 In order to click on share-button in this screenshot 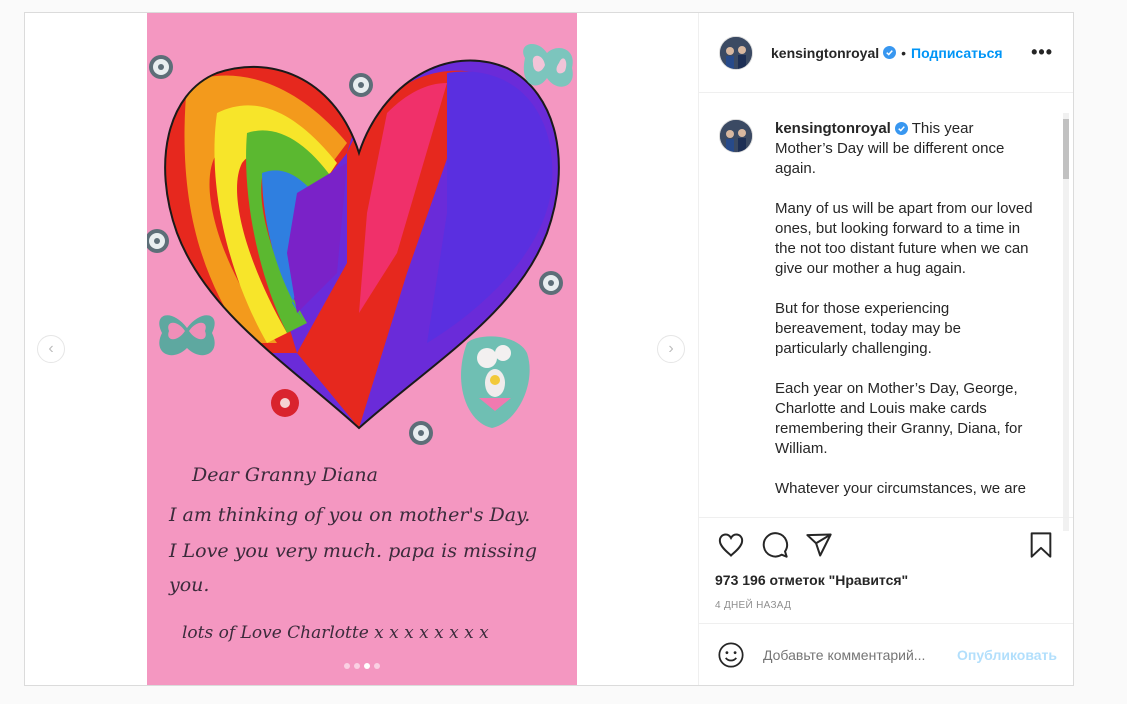, I will do `click(819, 545)`.